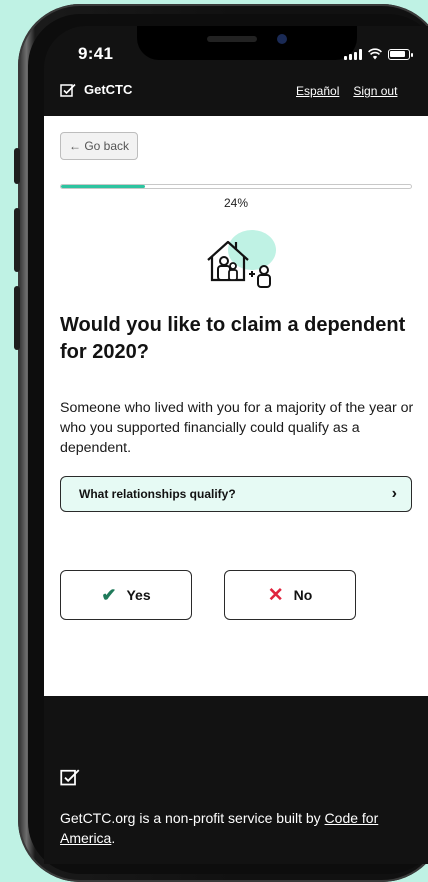 The height and width of the screenshot is (882, 428). What do you see at coordinates (290, 595) in the screenshot?
I see `no-button: ✕ No` at bounding box center [290, 595].